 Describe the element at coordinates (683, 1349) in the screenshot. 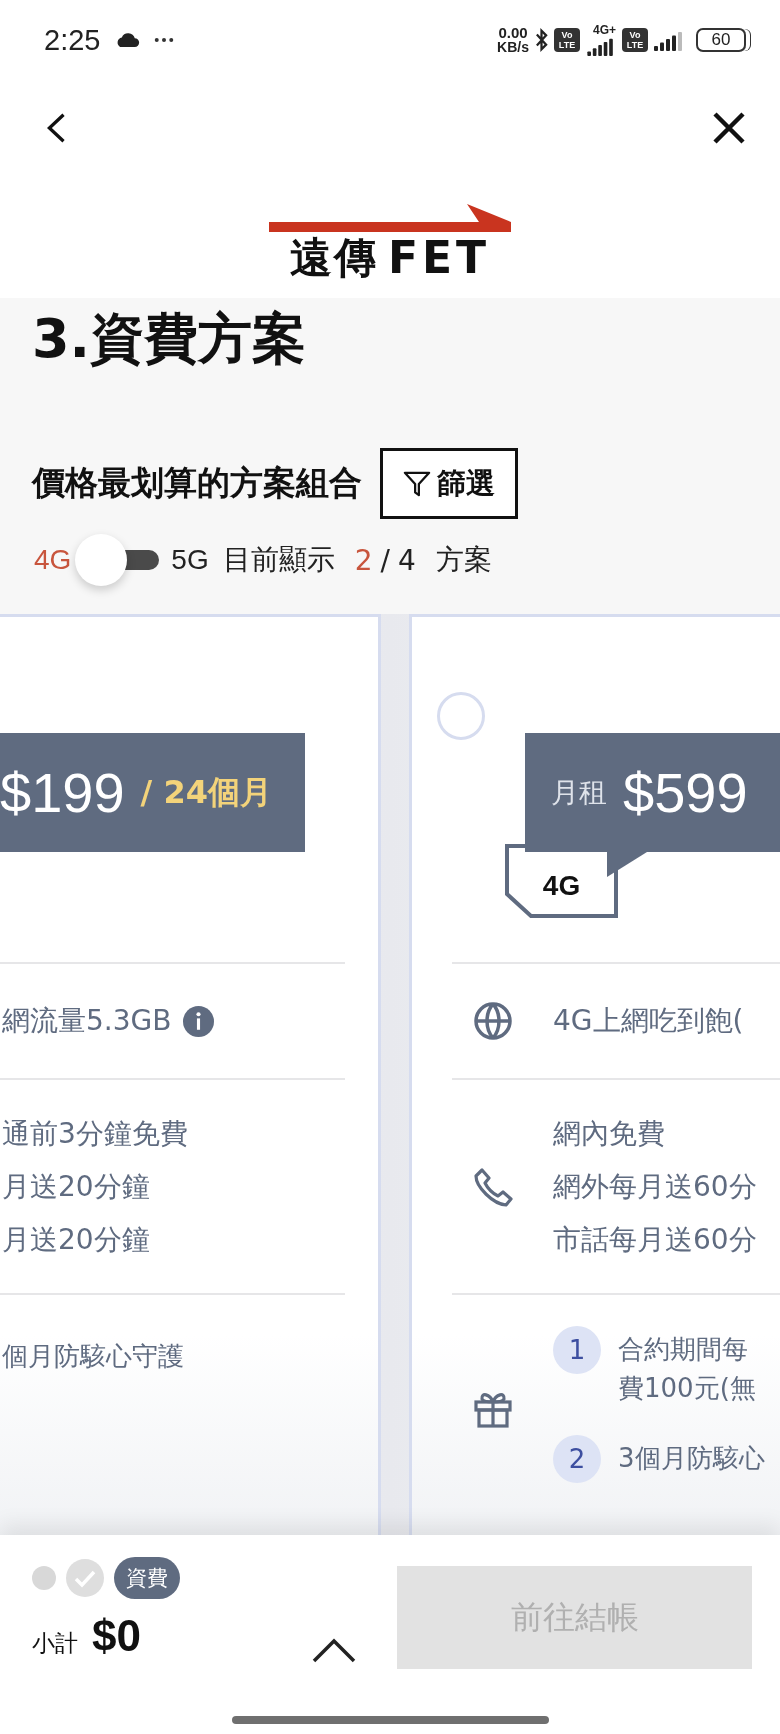

I see `gift-text: 合約期間每` at that location.